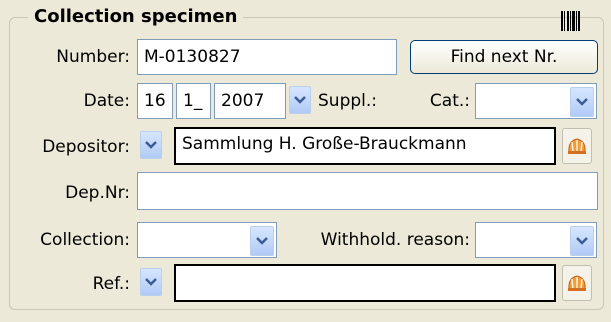 Image resolution: width=611 pixels, height=322 pixels. What do you see at coordinates (504, 57) in the screenshot?
I see `find-next-number-button: Find next Nr.` at bounding box center [504, 57].